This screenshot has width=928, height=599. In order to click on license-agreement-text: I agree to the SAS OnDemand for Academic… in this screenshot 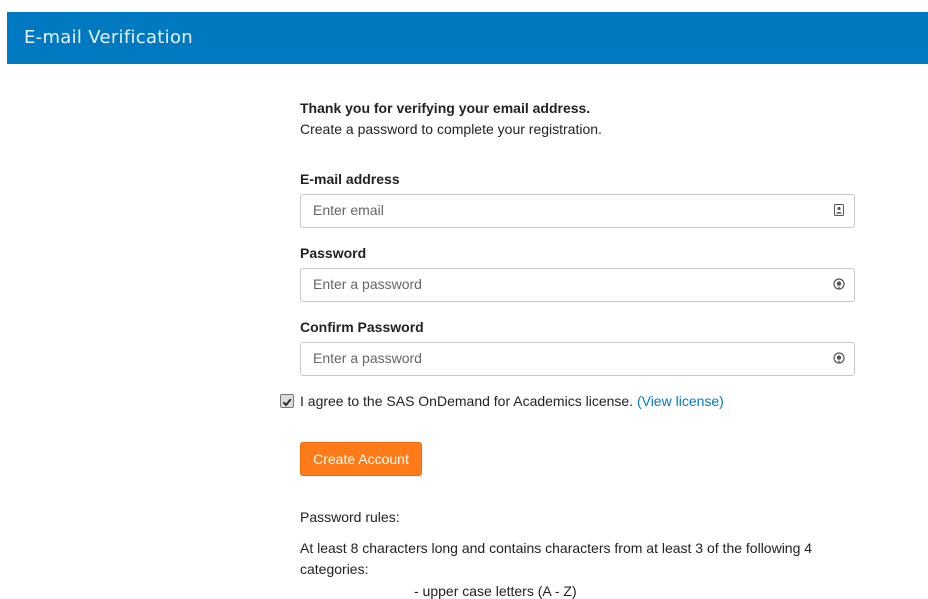, I will do `click(467, 401)`.